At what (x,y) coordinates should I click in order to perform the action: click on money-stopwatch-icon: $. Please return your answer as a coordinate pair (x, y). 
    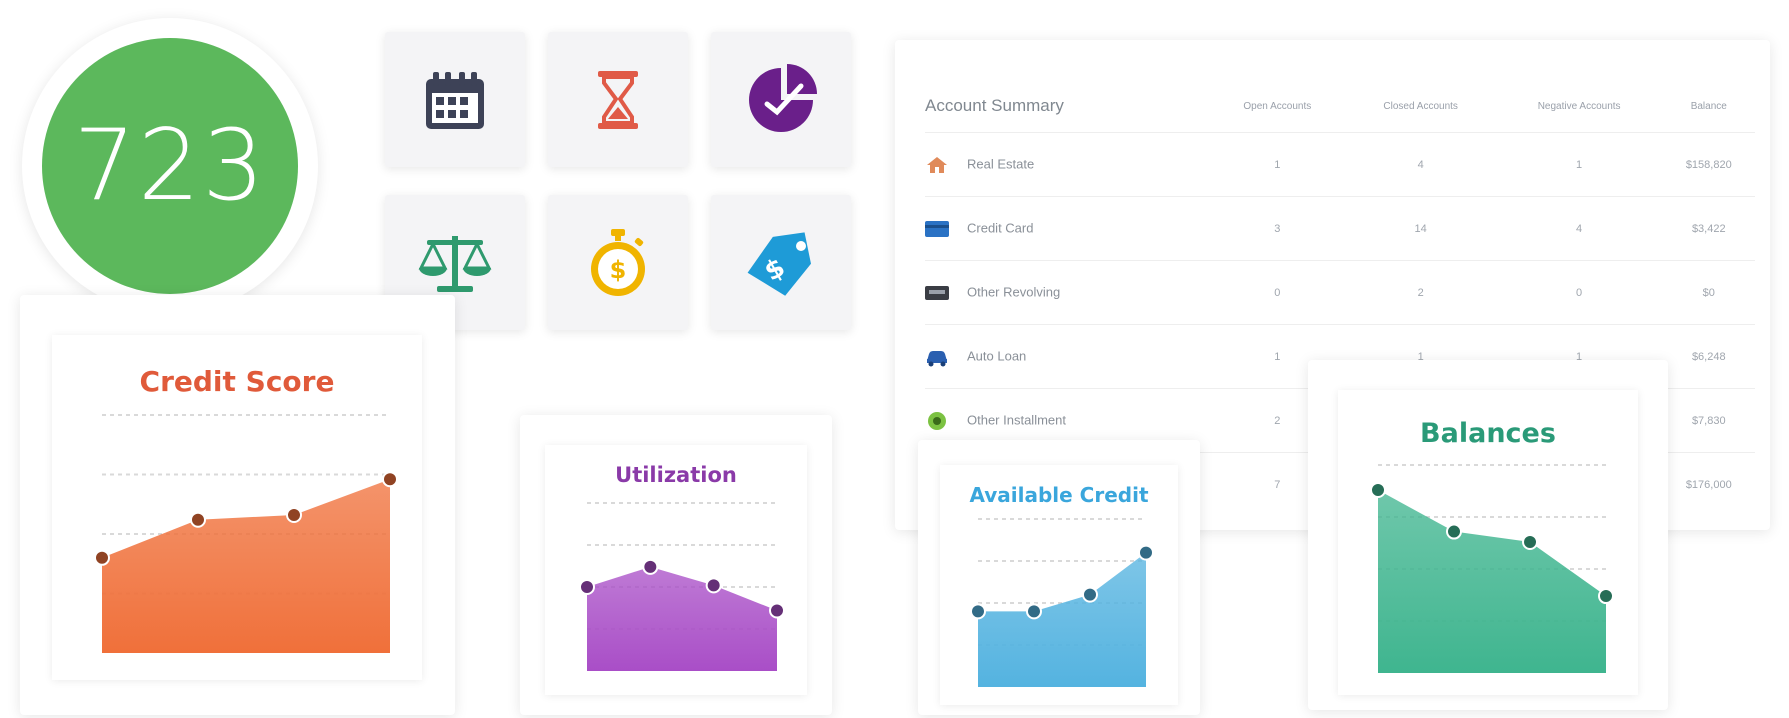
    Looking at the image, I should click on (618, 262).